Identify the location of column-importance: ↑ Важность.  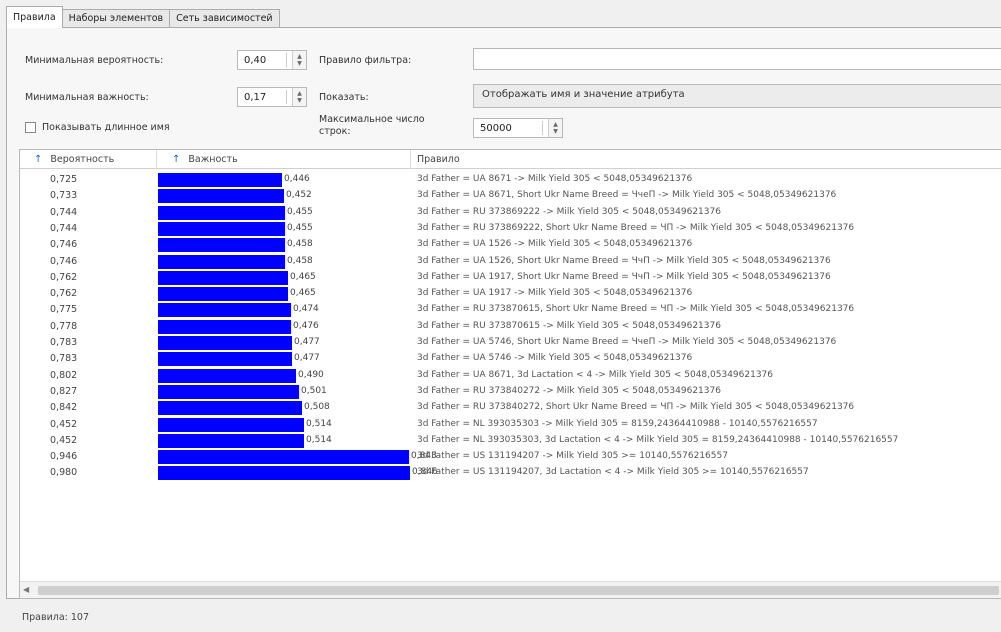
(205, 159).